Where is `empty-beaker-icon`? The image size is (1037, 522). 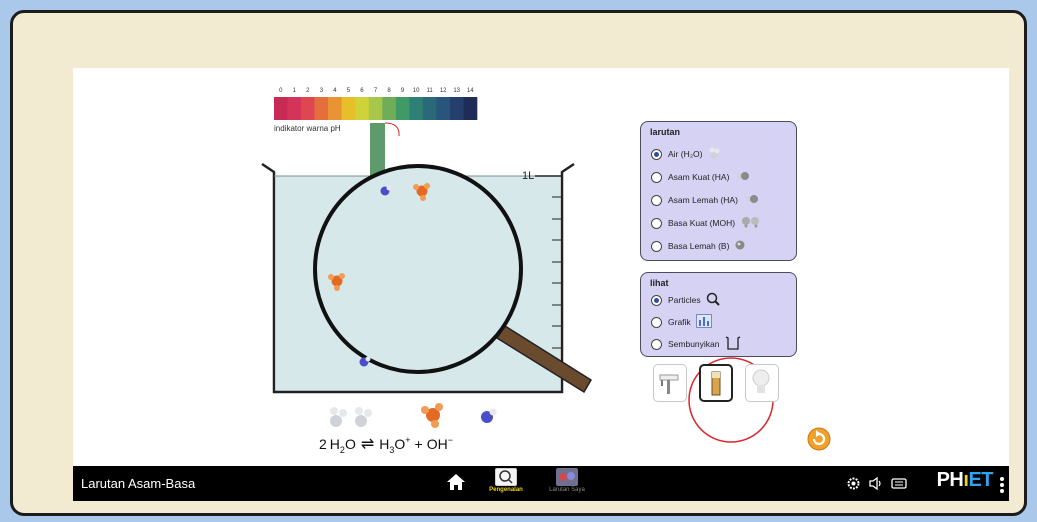 empty-beaker-icon is located at coordinates (733, 344).